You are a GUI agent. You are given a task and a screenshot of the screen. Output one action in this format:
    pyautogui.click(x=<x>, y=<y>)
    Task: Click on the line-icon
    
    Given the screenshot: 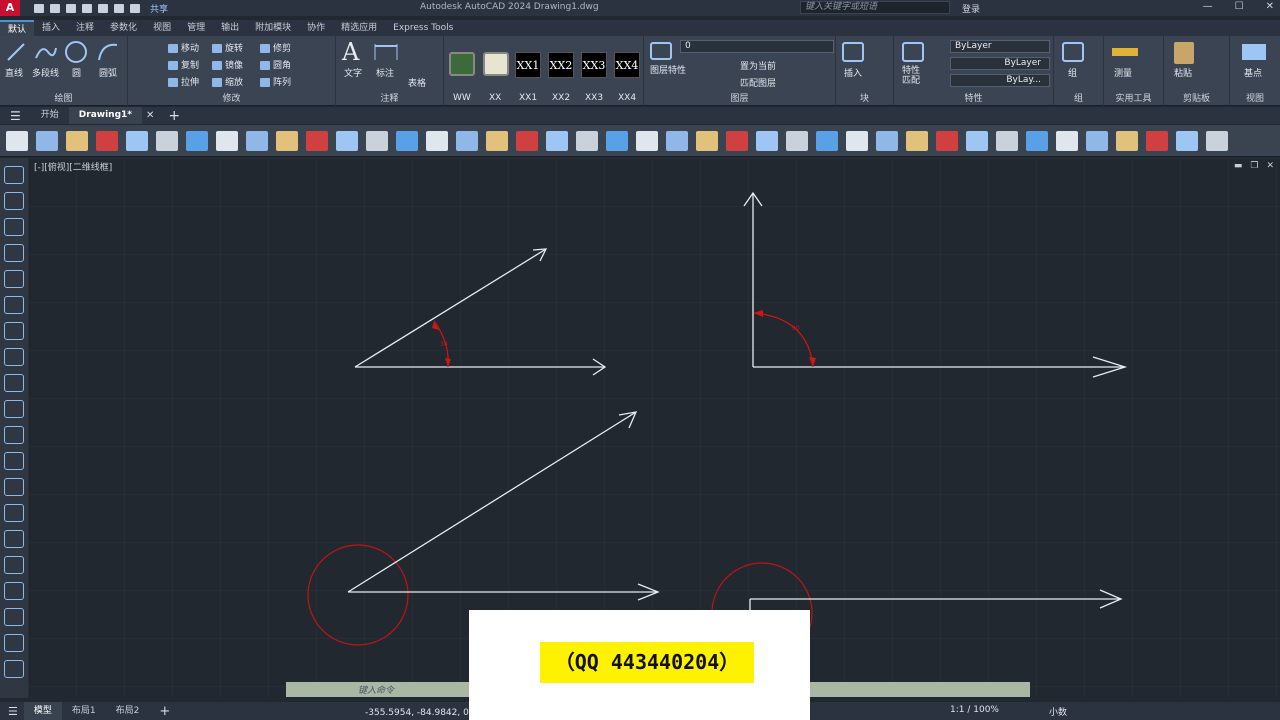 What is the action you would take?
    pyautogui.click(x=16, y=52)
    